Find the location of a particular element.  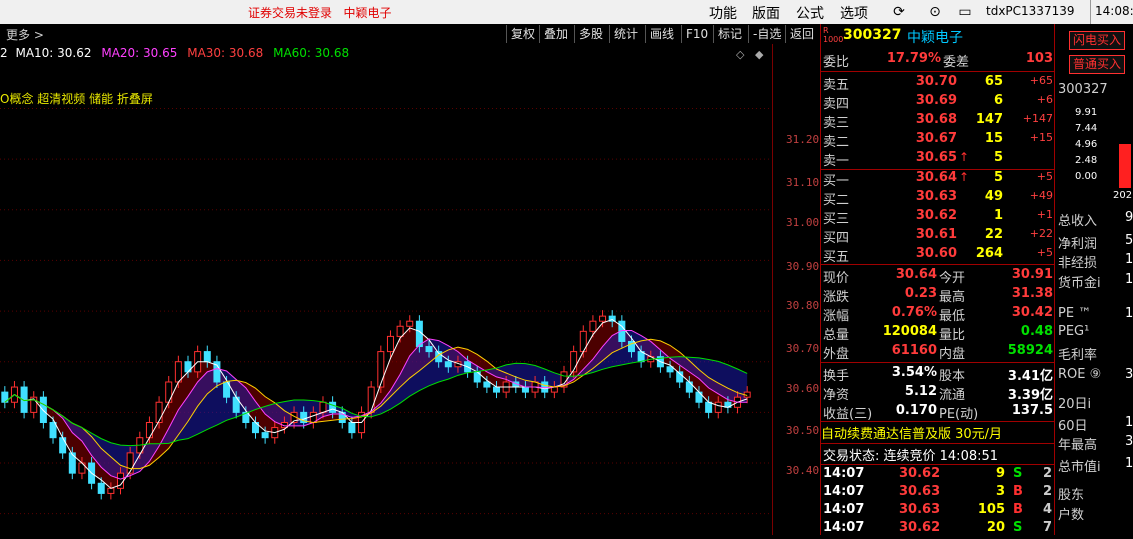

draw-line-button: 画线 is located at coordinates (661, 34).